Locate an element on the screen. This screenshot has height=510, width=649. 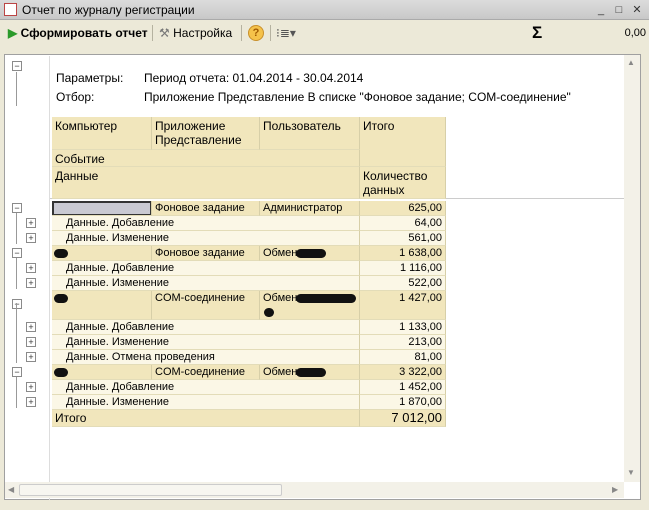
scroll-left-icon: ◀ is located at coordinates (11, 489).